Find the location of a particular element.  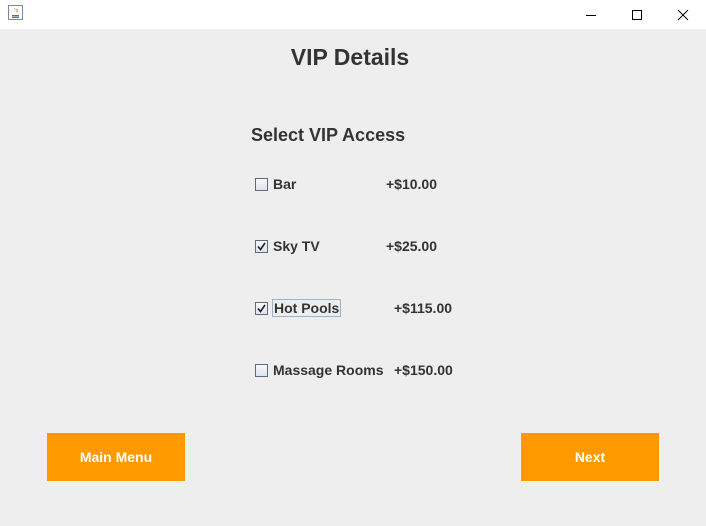

main-menu-button: Main Menu is located at coordinates (116, 457).